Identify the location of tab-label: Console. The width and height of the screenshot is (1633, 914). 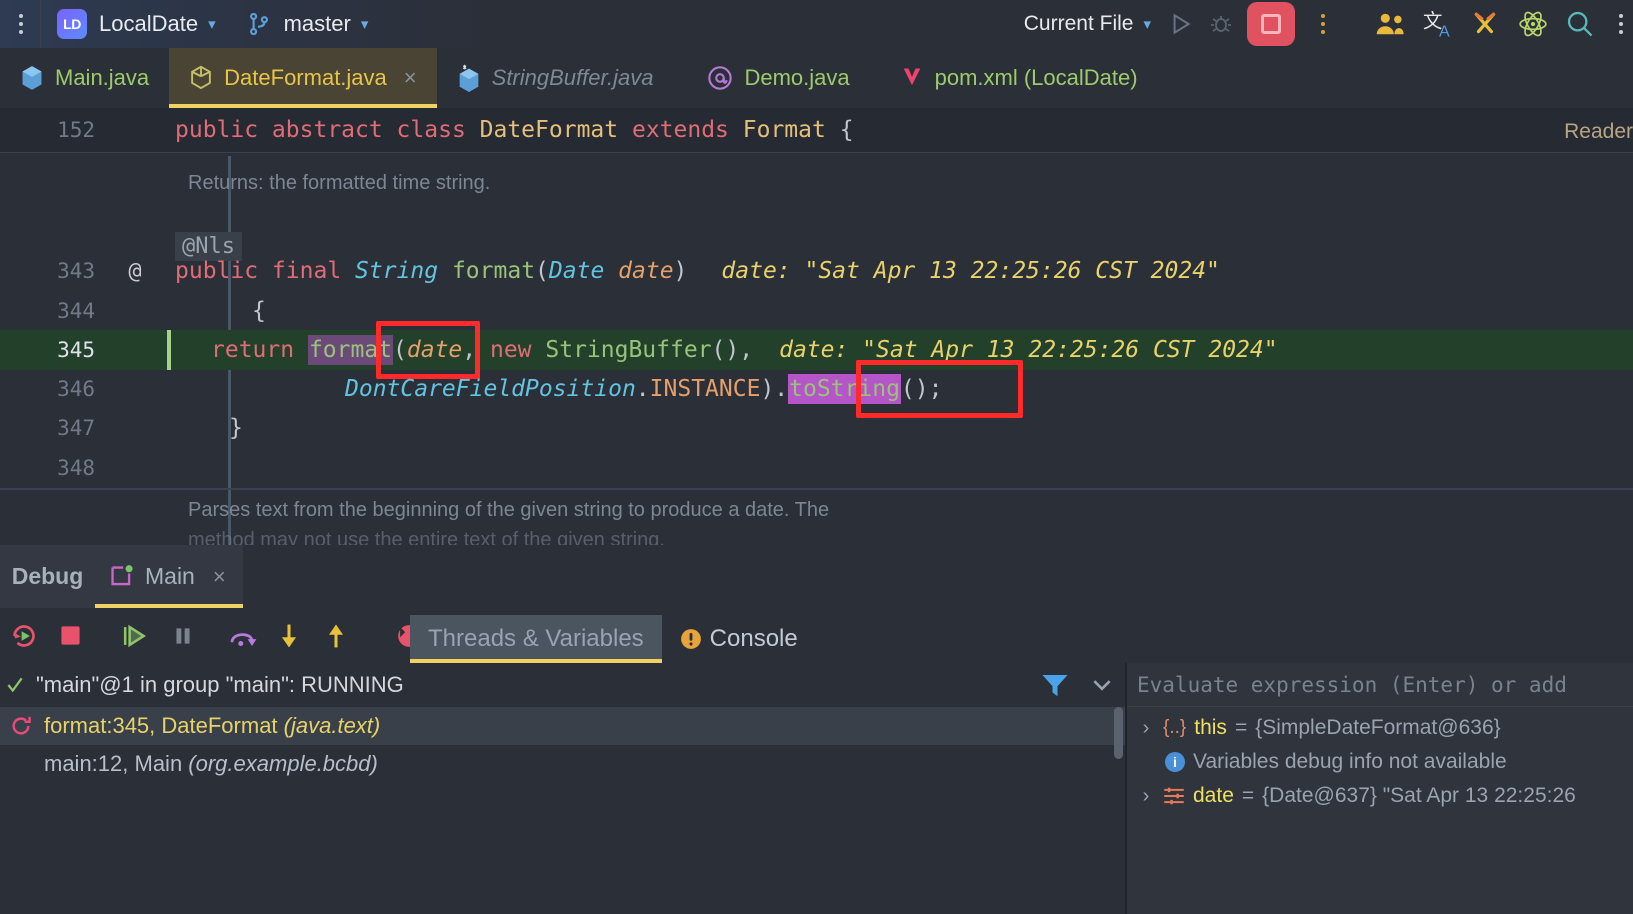
(753, 638).